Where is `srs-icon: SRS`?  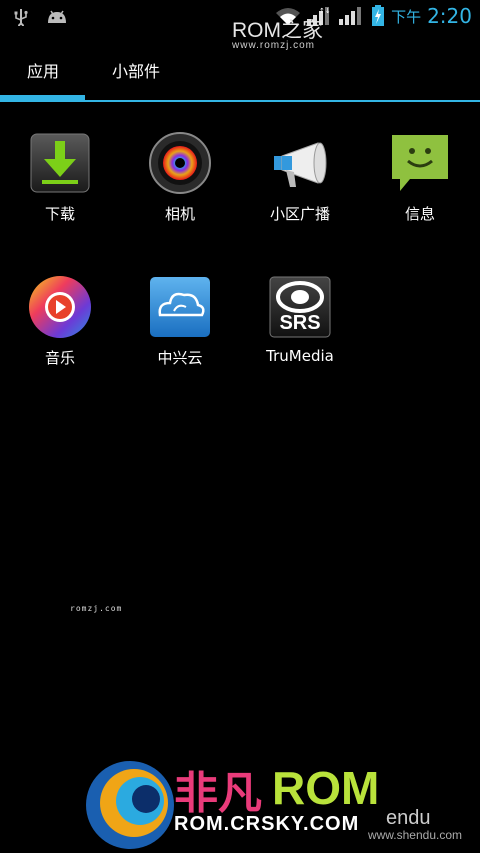 srs-icon: SRS is located at coordinates (300, 307).